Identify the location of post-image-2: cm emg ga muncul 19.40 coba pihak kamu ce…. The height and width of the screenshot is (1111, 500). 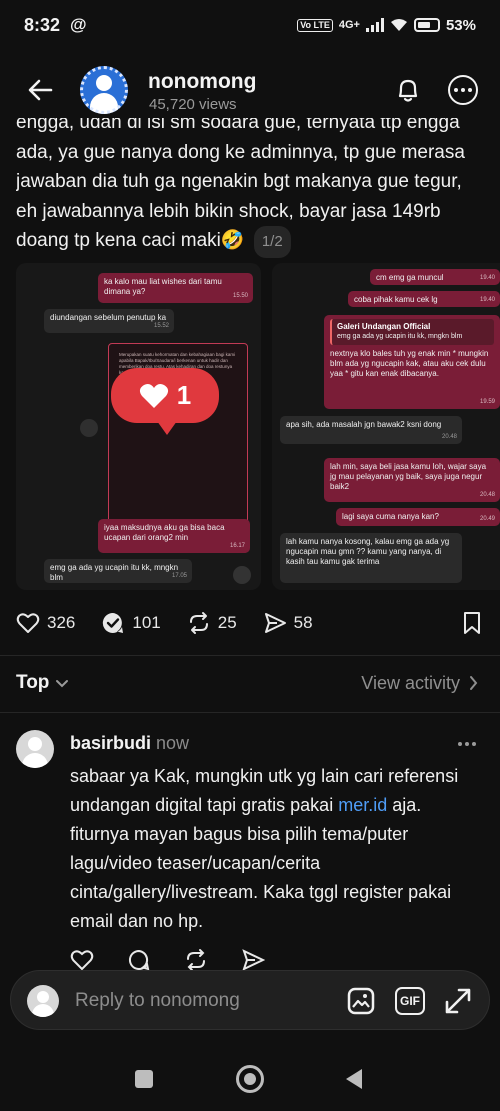
(386, 426).